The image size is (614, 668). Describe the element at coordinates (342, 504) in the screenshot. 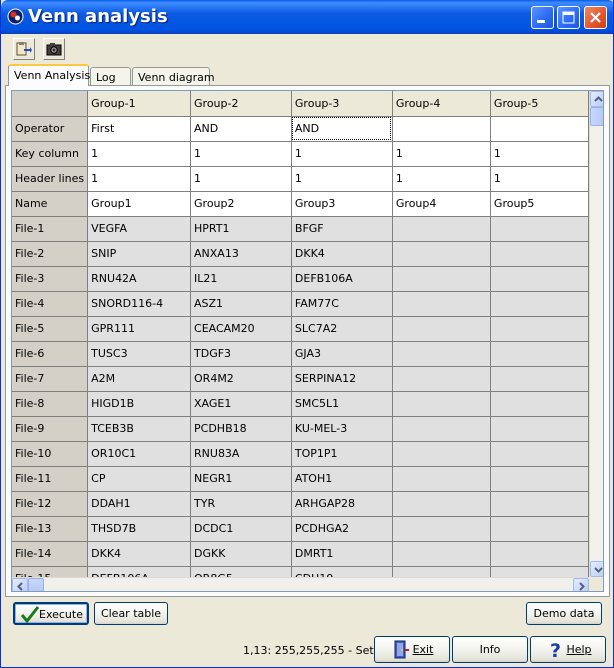

I see `file-cell: ARHGAP28` at that location.